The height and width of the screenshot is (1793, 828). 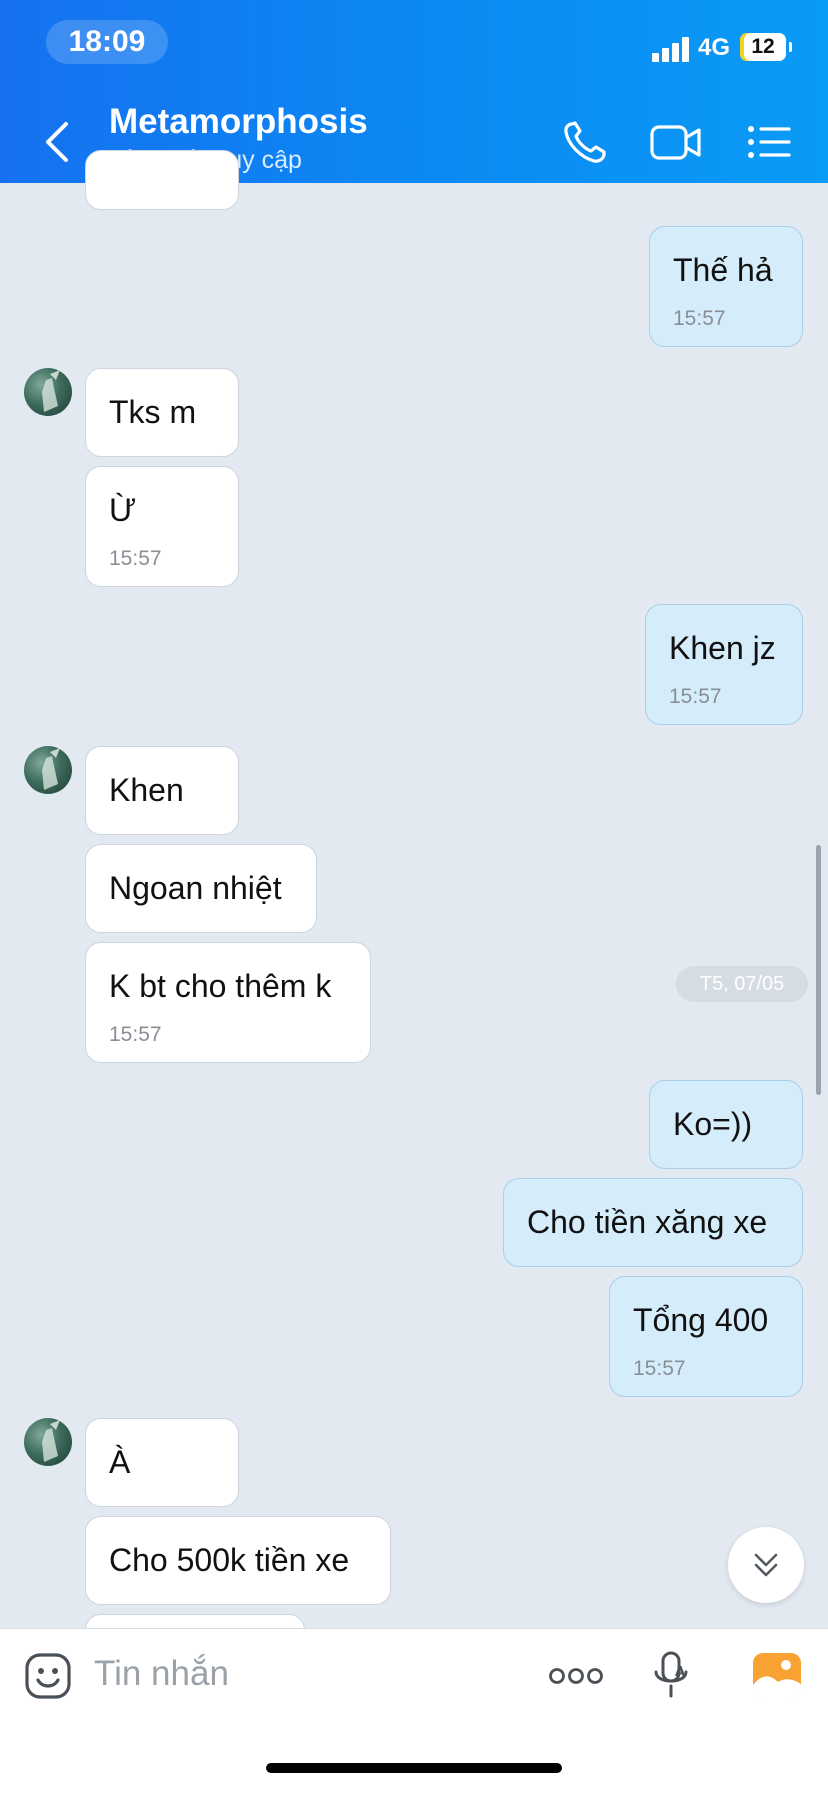 What do you see at coordinates (763, 47) in the screenshot?
I see `battery-icon: 12` at bounding box center [763, 47].